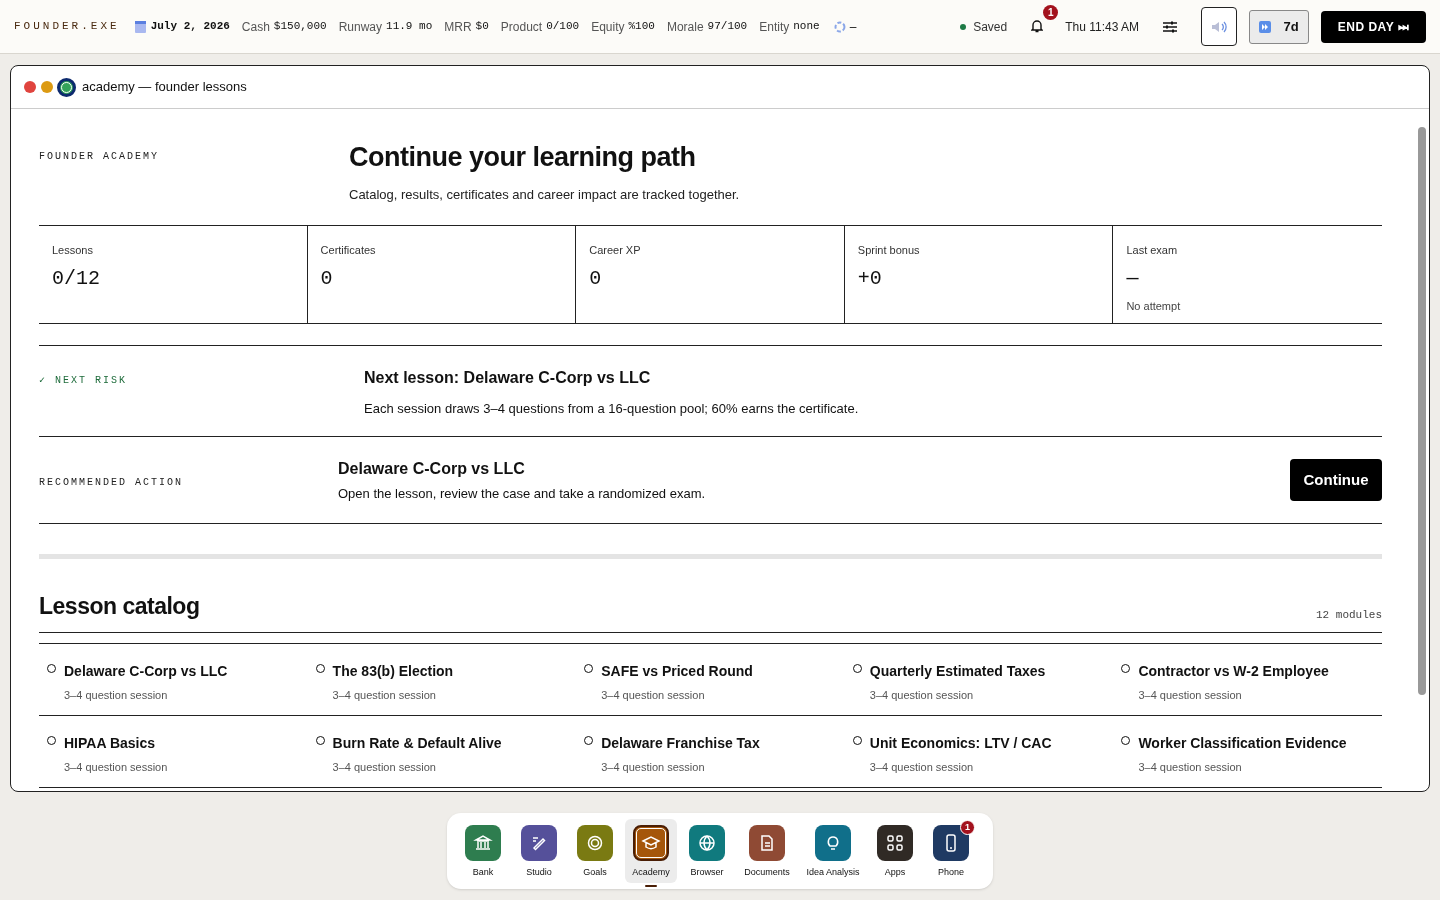  I want to click on stat-label: Product, so click(521, 27).